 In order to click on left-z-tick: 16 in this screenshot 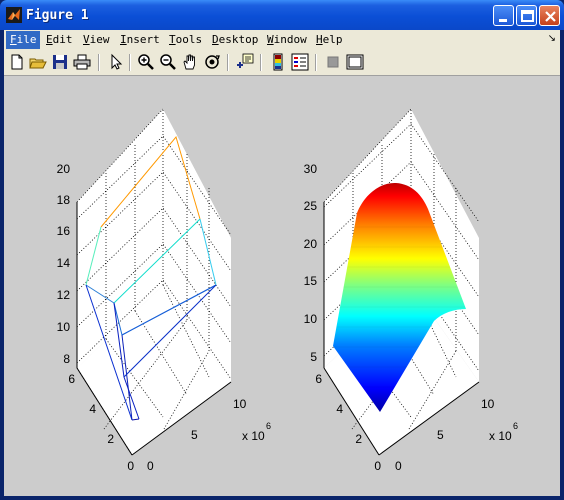, I will do `click(64, 231)`.